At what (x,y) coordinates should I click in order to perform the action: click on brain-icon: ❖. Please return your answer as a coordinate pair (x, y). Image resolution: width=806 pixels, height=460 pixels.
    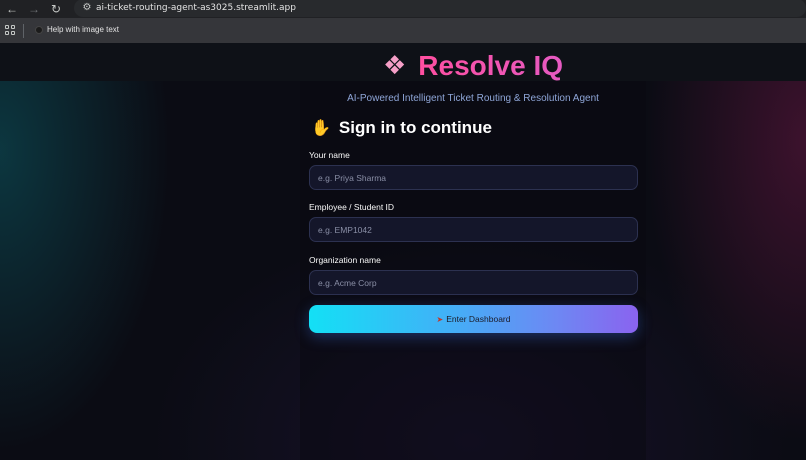
    Looking at the image, I should click on (394, 65).